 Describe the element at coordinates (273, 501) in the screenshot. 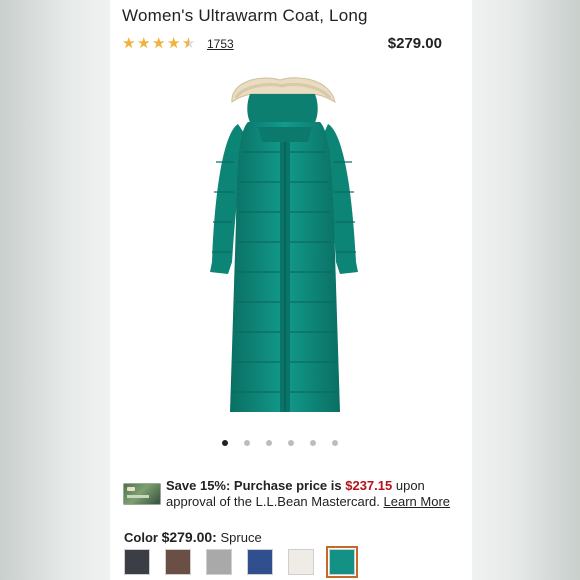

I see `promo-approval-text: approval of the L.L.Bean Mastercard.` at that location.